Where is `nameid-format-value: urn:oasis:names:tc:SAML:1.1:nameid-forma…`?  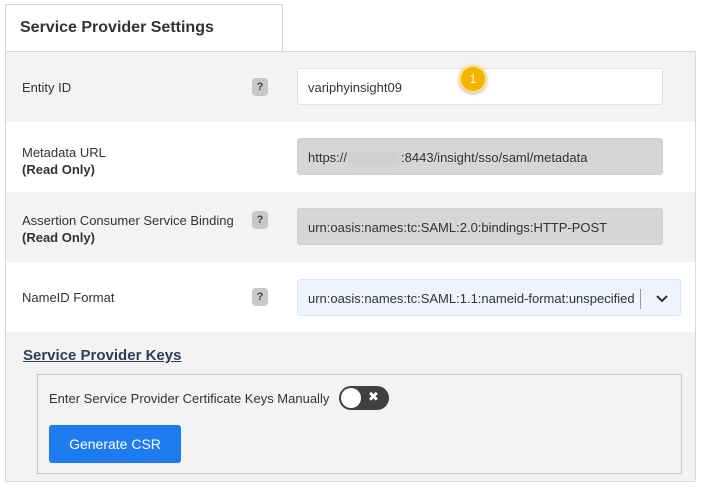
nameid-format-value: urn:oasis:names:tc:SAML:1.1:nameid-forma… is located at coordinates (471, 298).